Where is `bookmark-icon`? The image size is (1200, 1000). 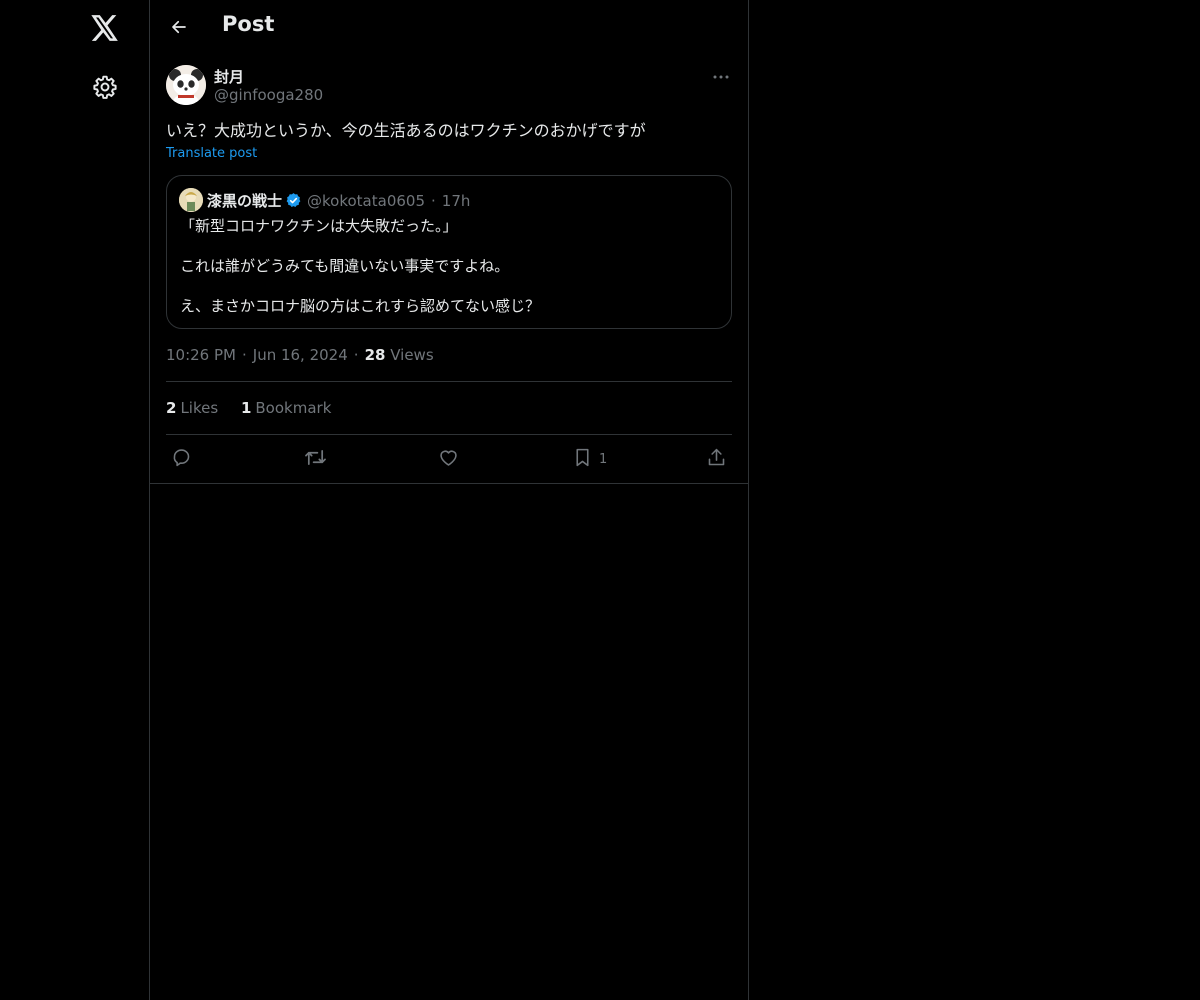 bookmark-icon is located at coordinates (582, 459).